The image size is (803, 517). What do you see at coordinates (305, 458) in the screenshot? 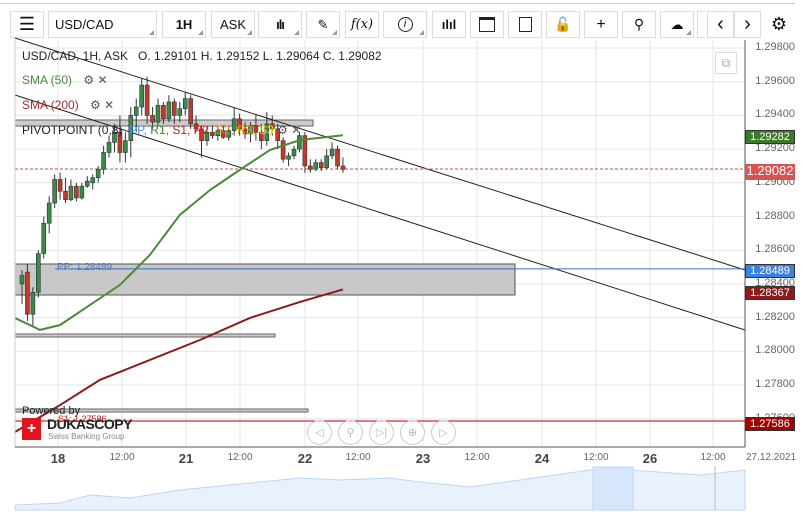
I see `x-day-label: 22` at bounding box center [305, 458].